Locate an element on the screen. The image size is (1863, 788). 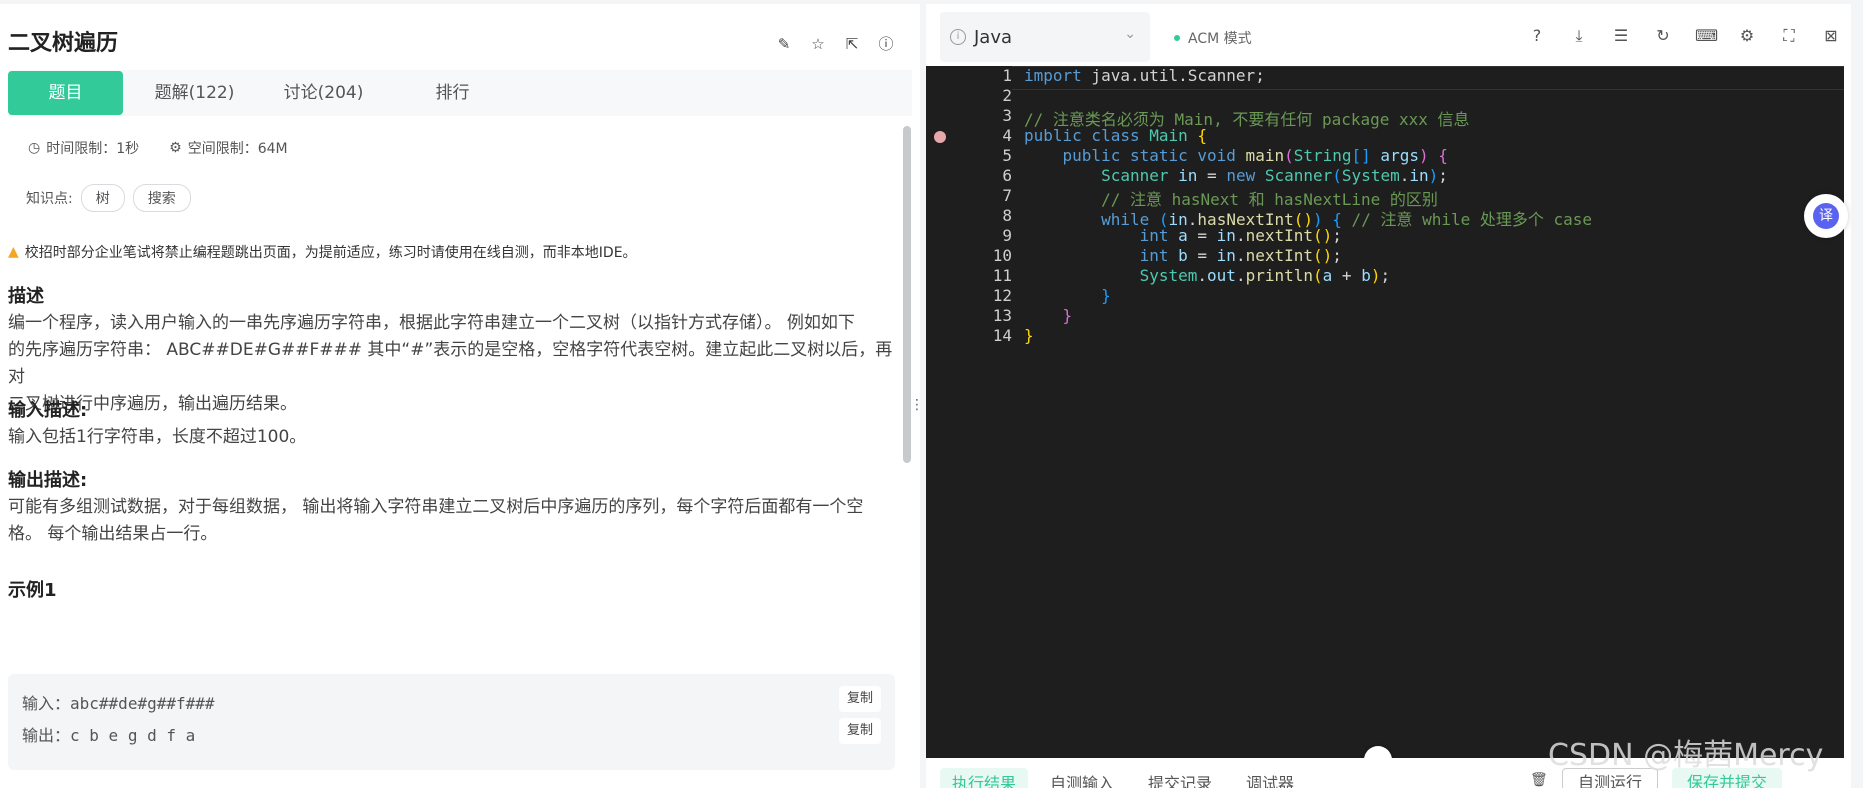
chevron-down-icon: ⌄ is located at coordinates (1130, 34).